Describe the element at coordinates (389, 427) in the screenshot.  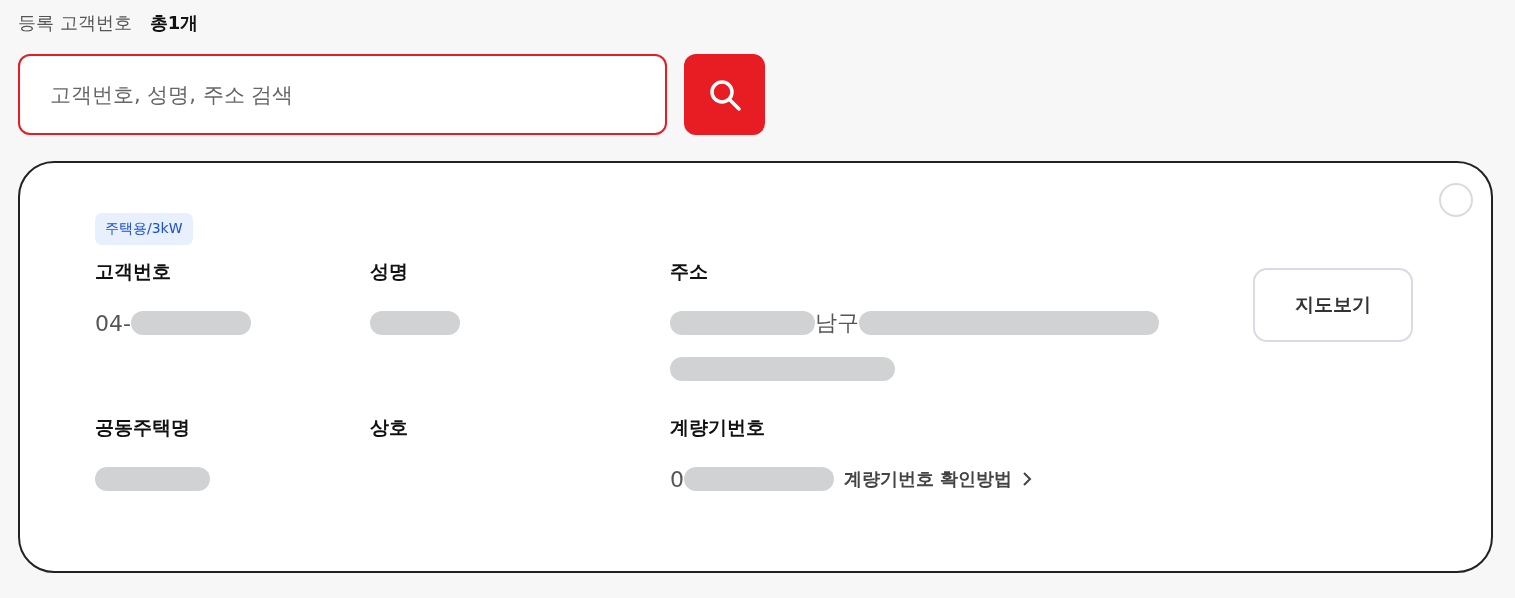
I see `field-label: 상호` at that location.